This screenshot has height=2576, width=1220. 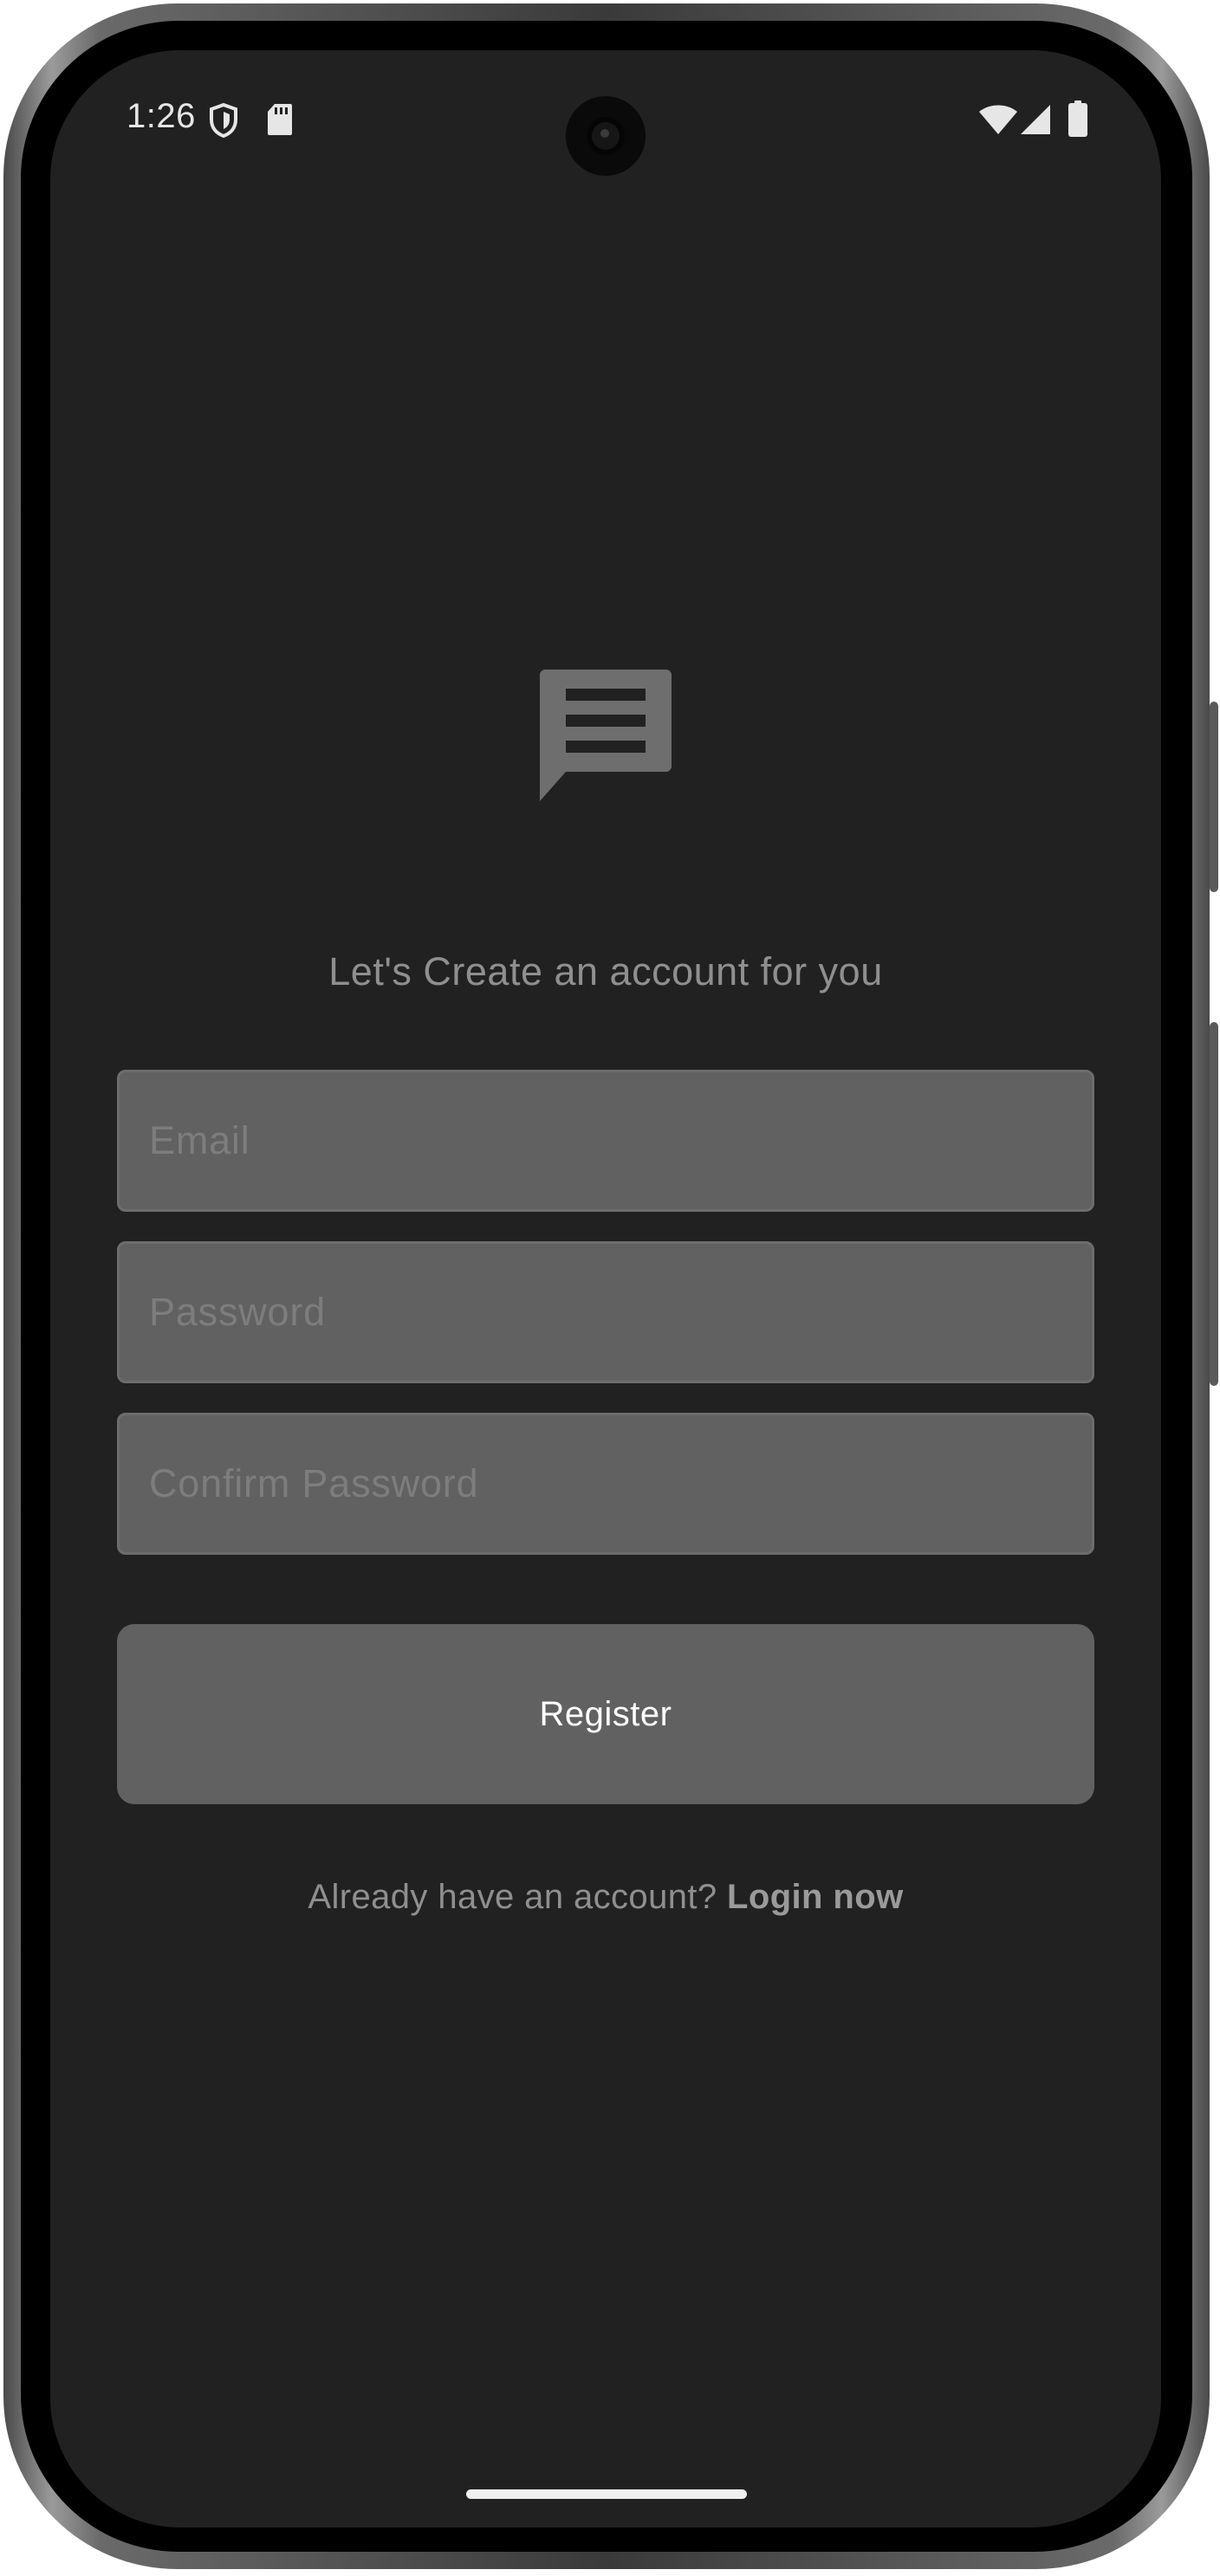 I want to click on register-subtitle: Let's Create an account for you, so click(x=605, y=971).